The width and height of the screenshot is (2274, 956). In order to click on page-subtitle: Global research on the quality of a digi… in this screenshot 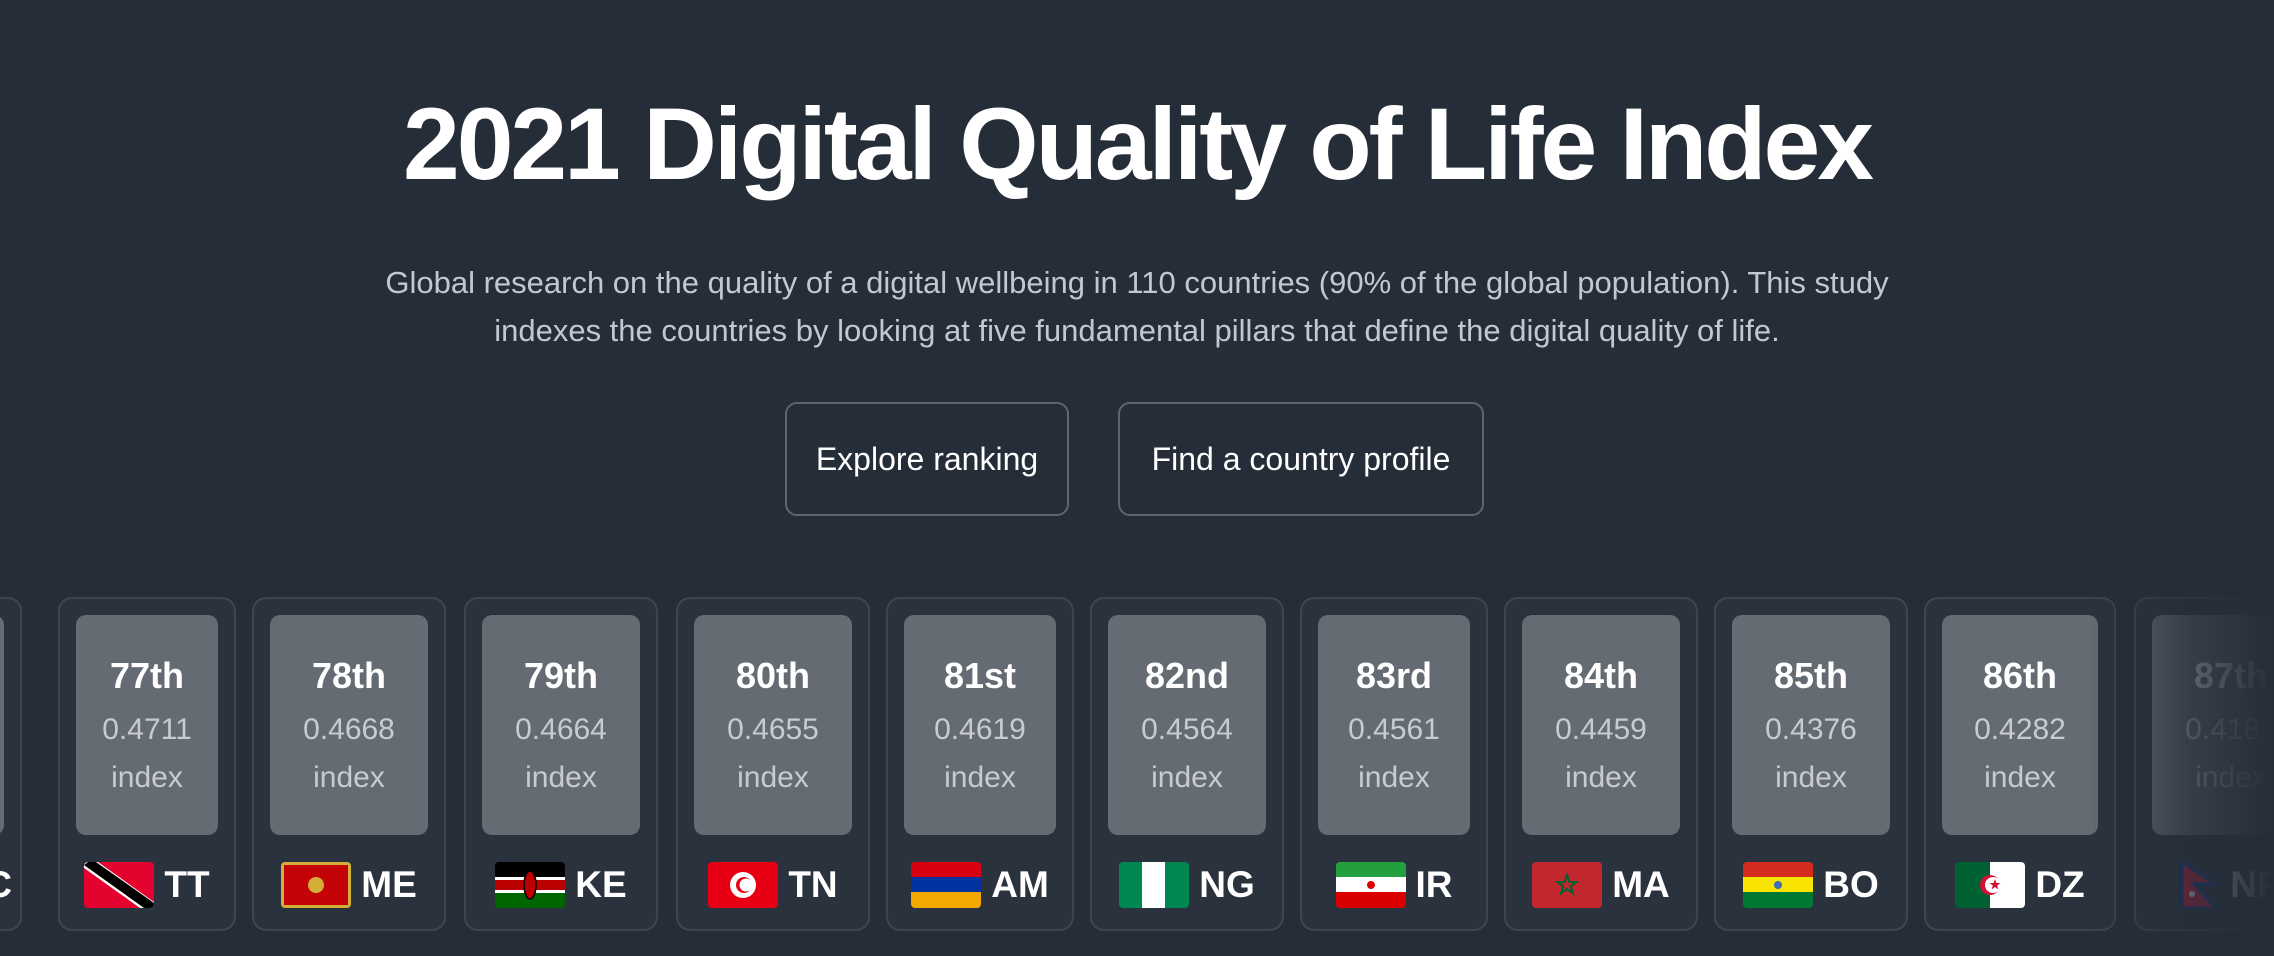, I will do `click(1137, 306)`.